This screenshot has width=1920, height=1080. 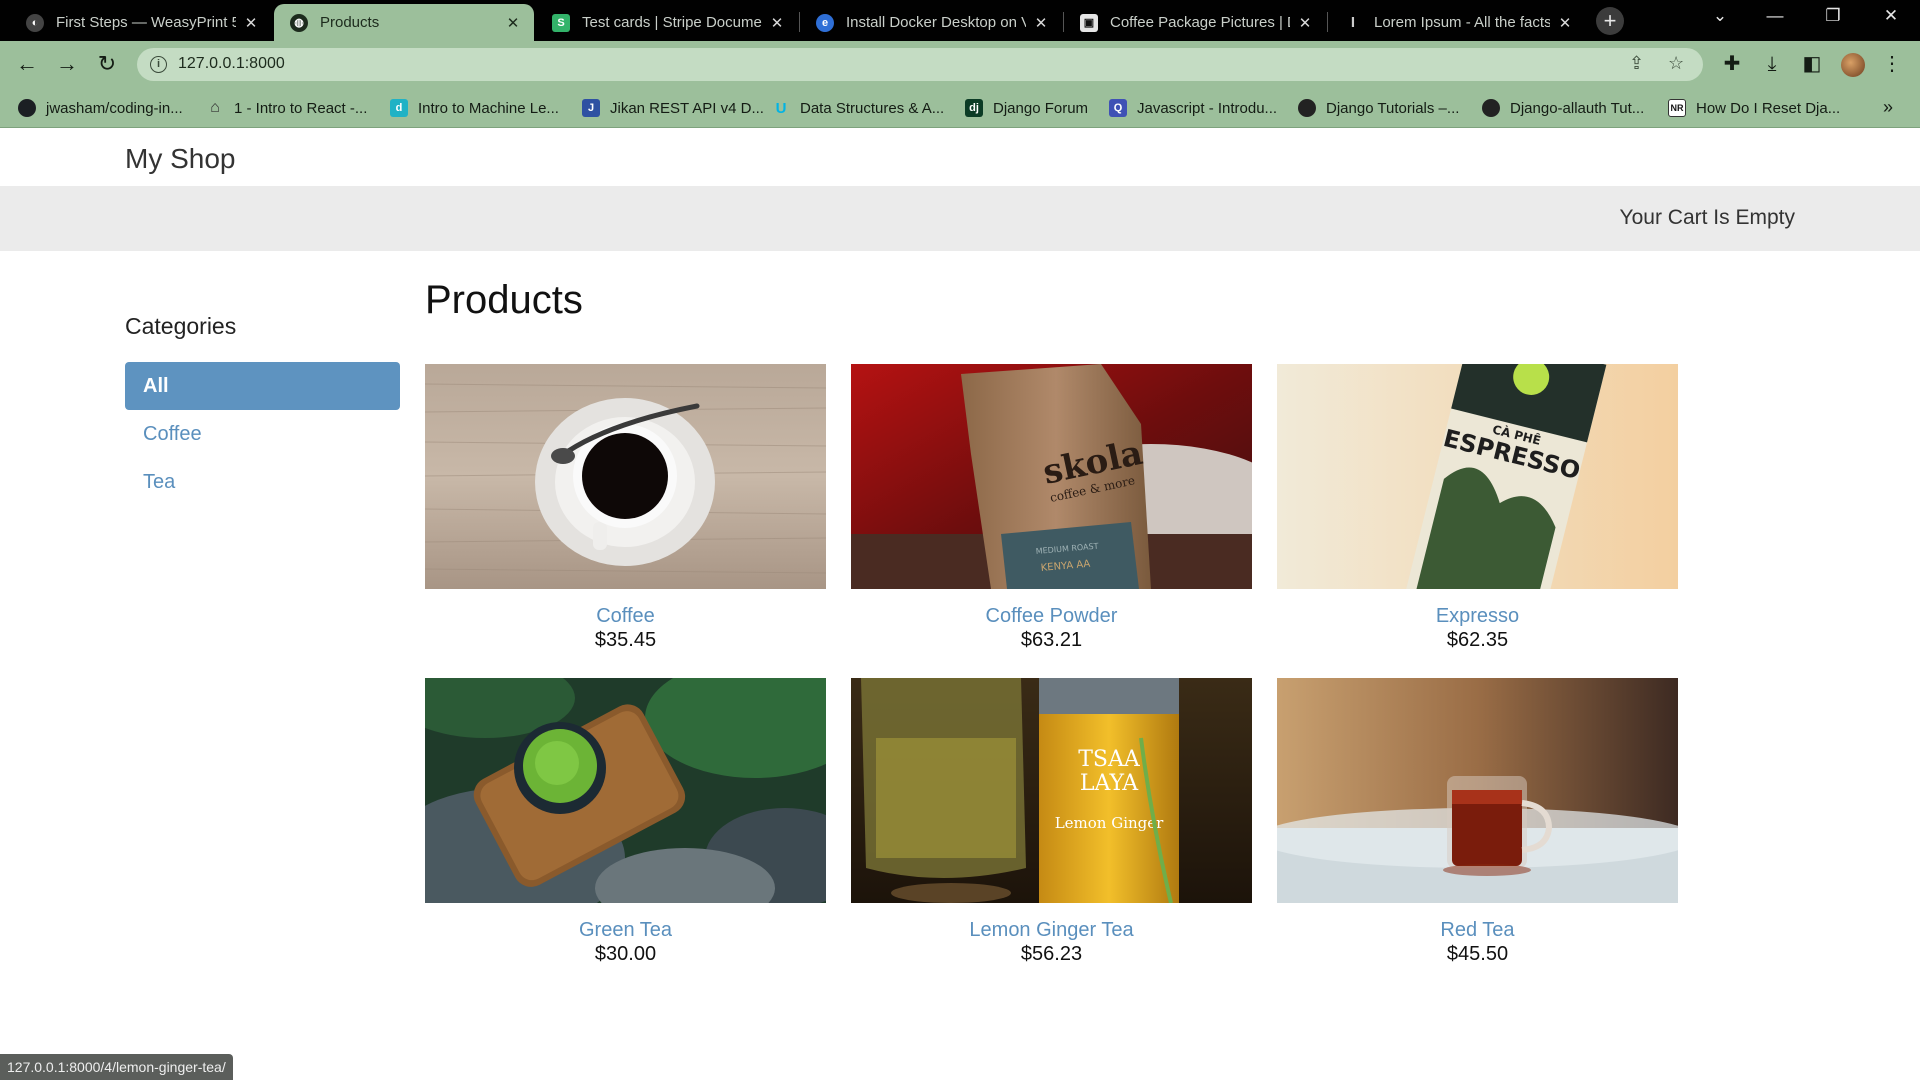 I want to click on building-icon: ⌂, so click(x=215, y=107).